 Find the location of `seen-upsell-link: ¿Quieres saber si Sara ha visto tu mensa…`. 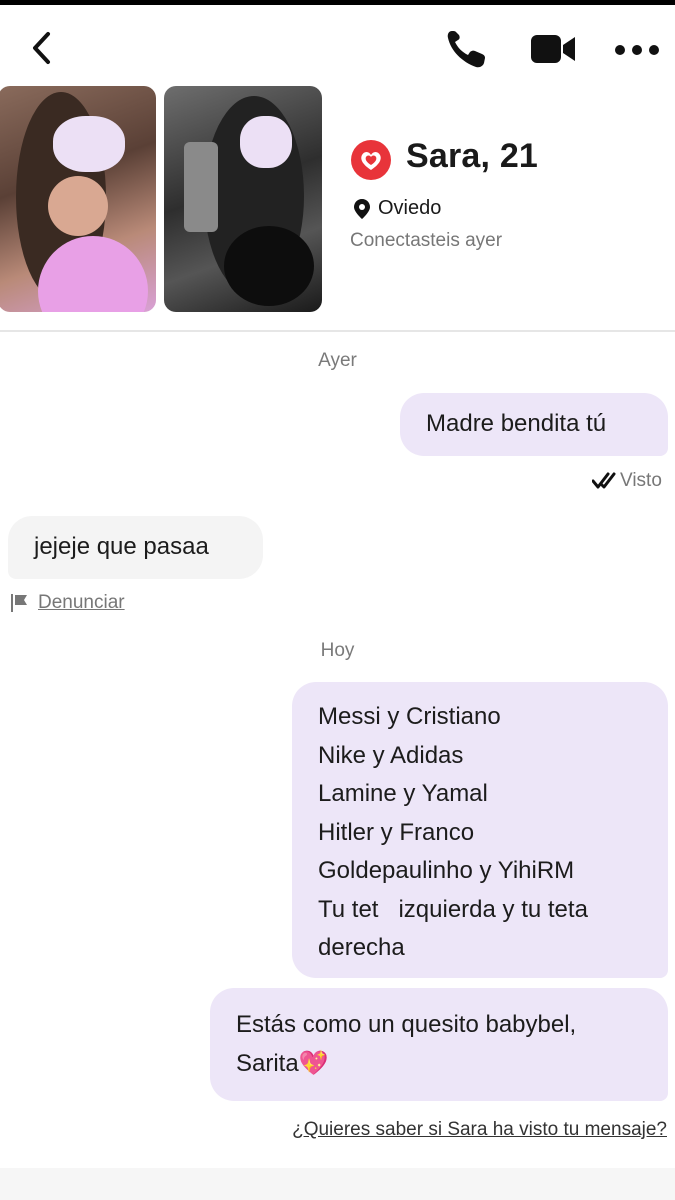

seen-upsell-link: ¿Quieres saber si Sara ha visto tu mensa… is located at coordinates (479, 1130).